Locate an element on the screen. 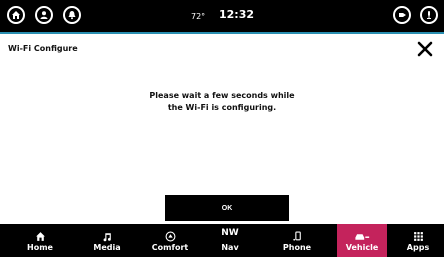 The width and height of the screenshot is (444, 257). media-source-icon is located at coordinates (402, 15).